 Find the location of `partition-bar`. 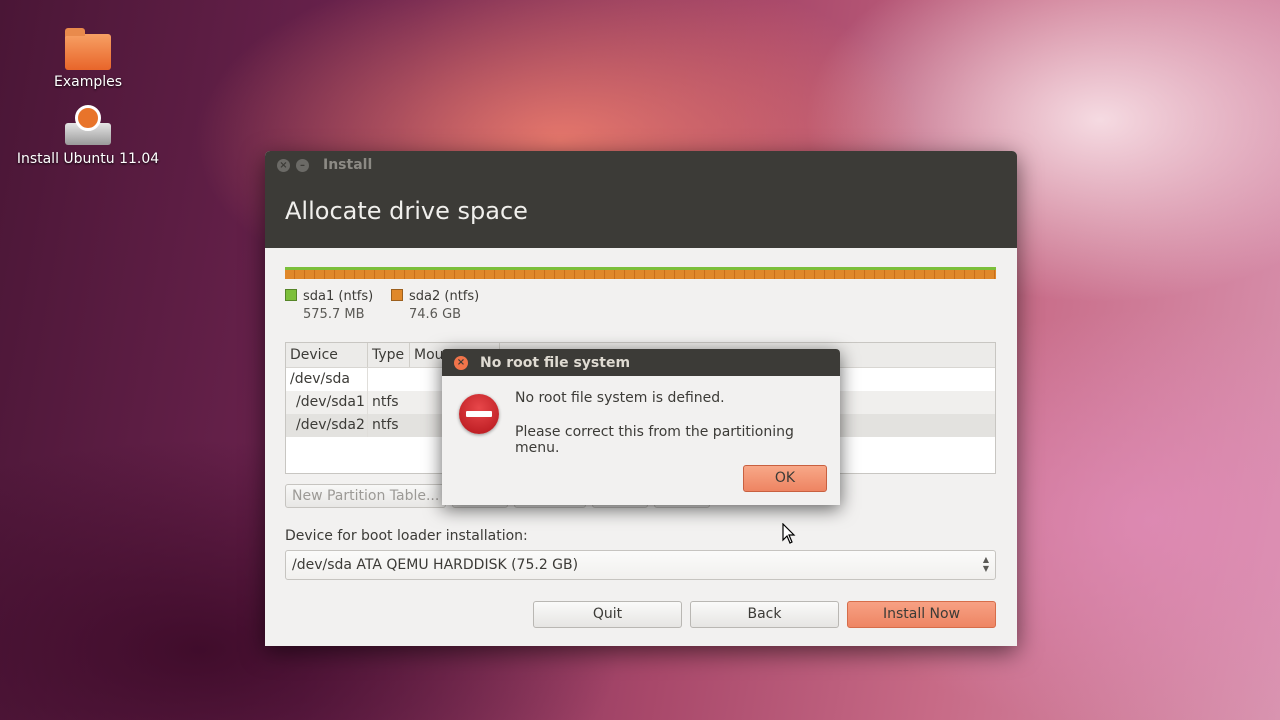

partition-bar is located at coordinates (640, 273).